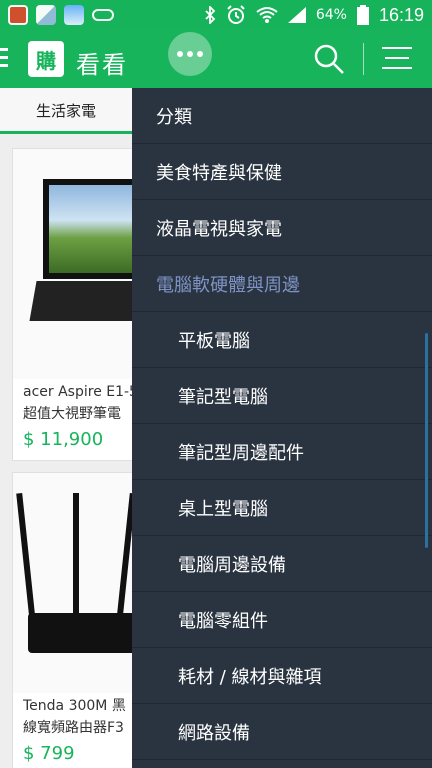 Image resolution: width=432 pixels, height=768 pixels. Describe the element at coordinates (46, 59) in the screenshot. I see `app-logo: 購` at that location.